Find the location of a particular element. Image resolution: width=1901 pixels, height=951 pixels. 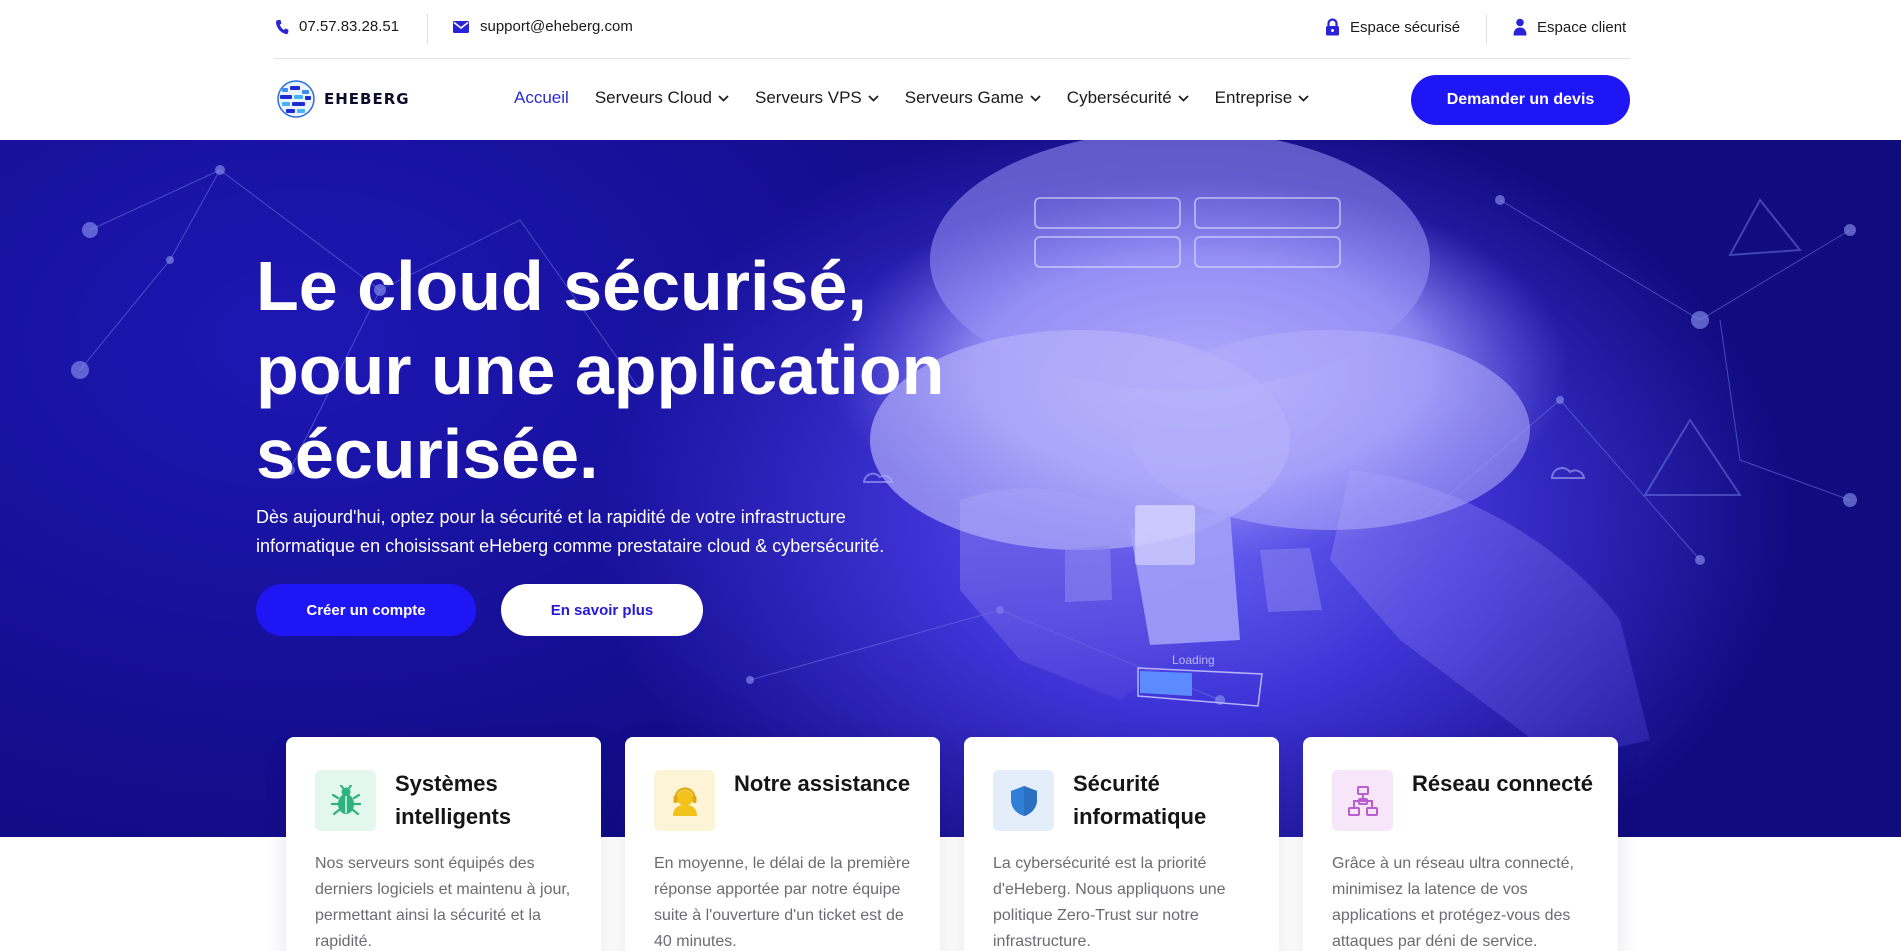

logo: EHEBERG is located at coordinates (343, 99).